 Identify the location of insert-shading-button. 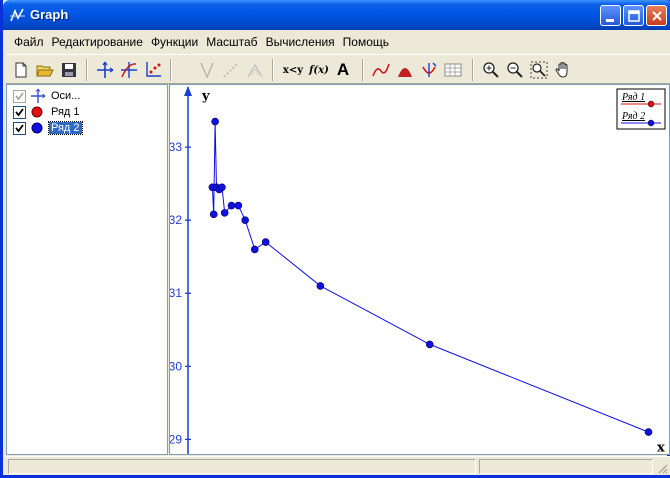
(255, 70).